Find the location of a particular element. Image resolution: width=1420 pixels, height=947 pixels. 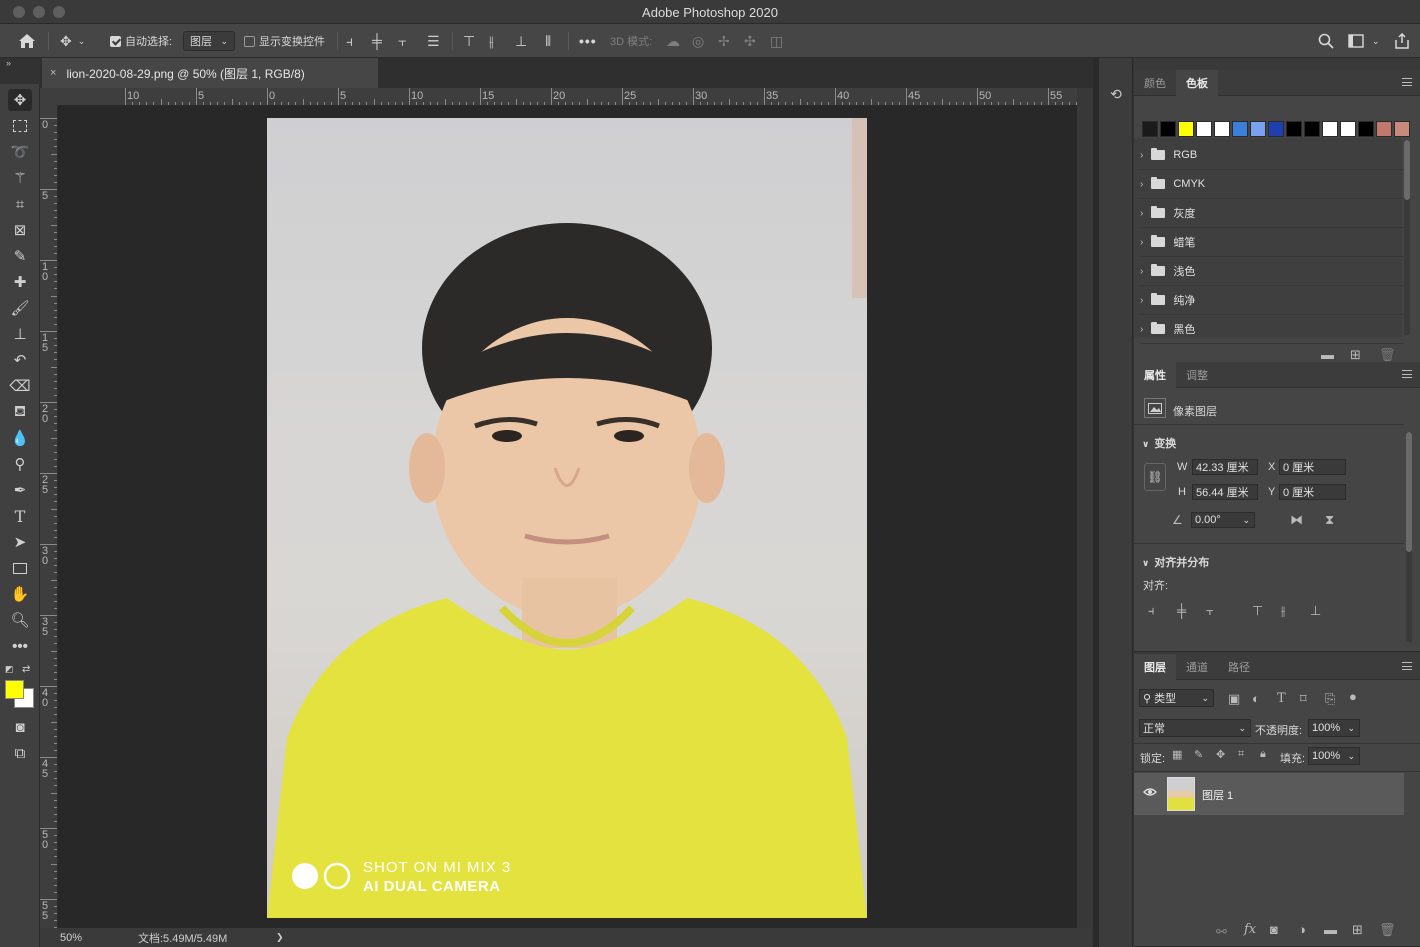

link-dimensions-button: ⛓ is located at coordinates (1155, 477).